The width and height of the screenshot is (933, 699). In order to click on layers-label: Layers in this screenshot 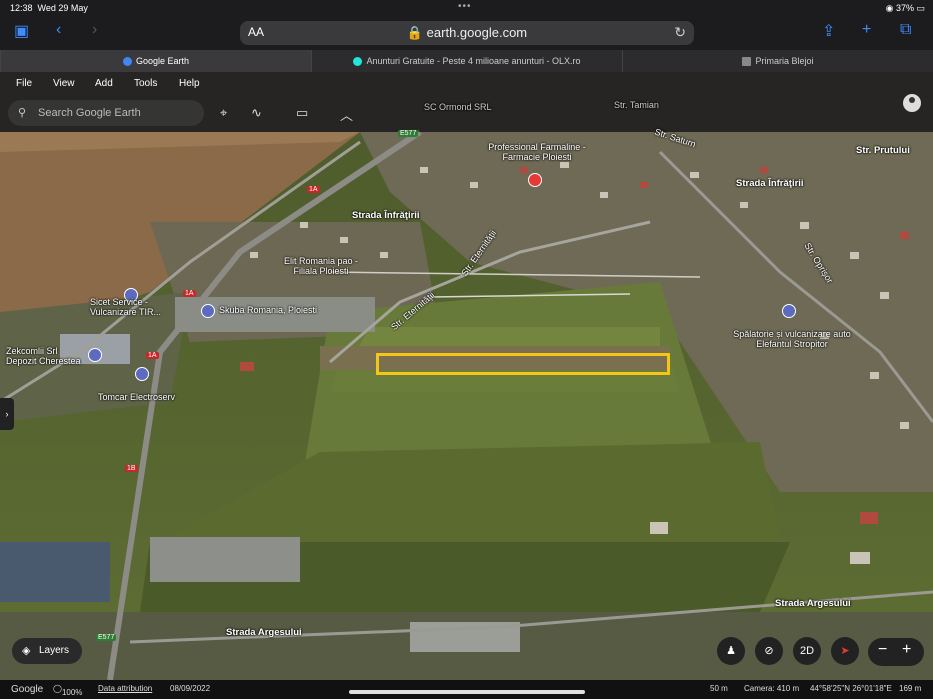, I will do `click(54, 650)`.